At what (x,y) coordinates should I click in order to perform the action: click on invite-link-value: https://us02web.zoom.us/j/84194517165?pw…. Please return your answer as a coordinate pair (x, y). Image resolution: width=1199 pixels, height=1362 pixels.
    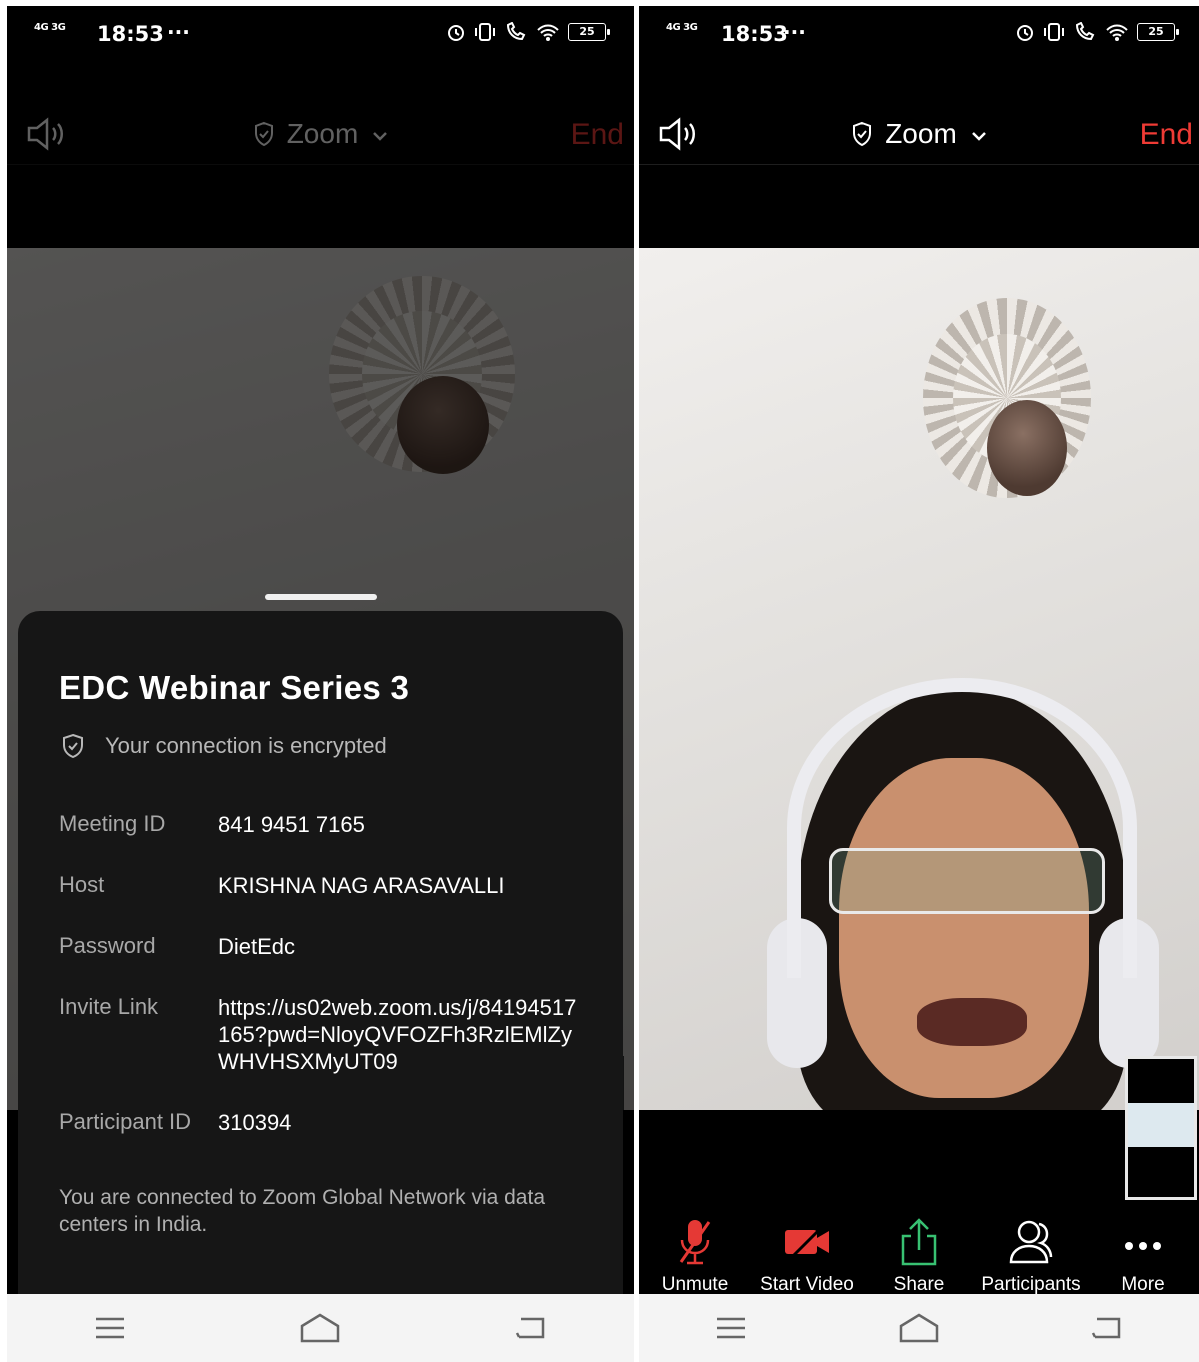
    Looking at the image, I should click on (400, 1034).